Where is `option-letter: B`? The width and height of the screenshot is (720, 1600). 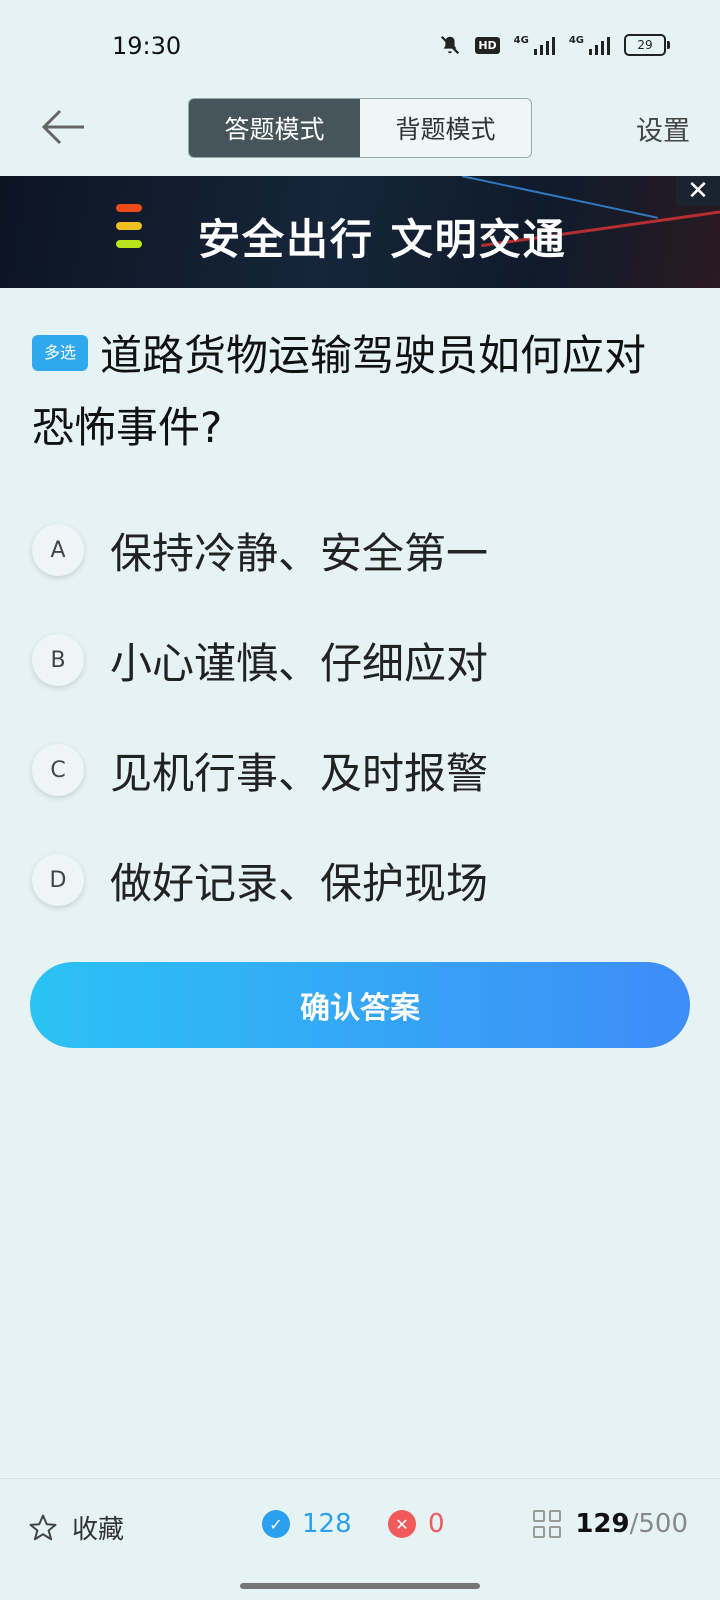 option-letter: B is located at coordinates (58, 660).